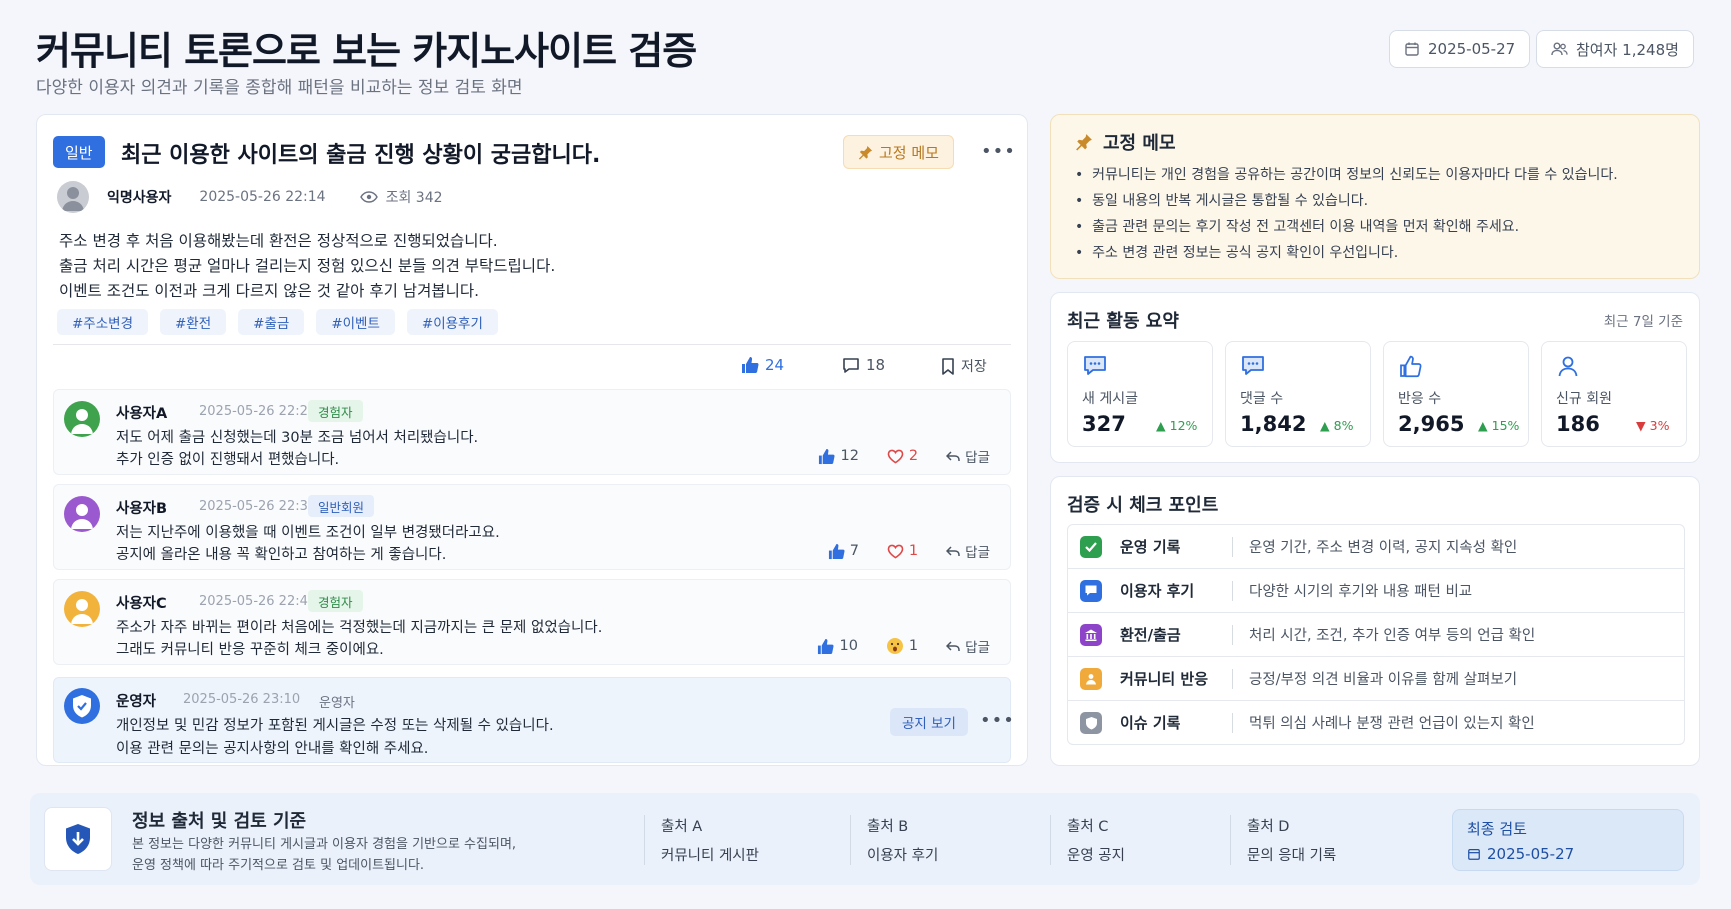 The width and height of the screenshot is (1731, 909). Describe the element at coordinates (894, 840) in the screenshot. I see `source-item: 출처 B 이용자 후기` at that location.